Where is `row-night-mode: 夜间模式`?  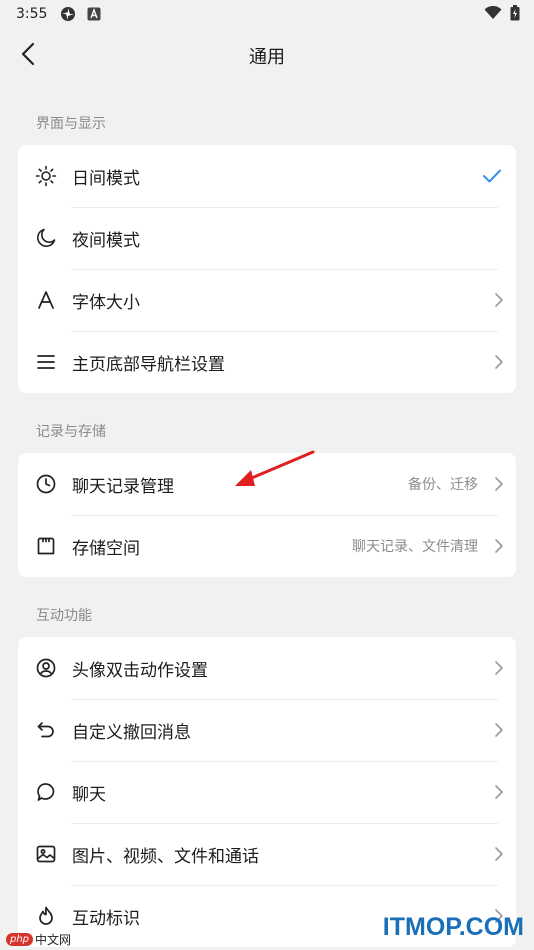 row-night-mode: 夜间模式 is located at coordinates (267, 238).